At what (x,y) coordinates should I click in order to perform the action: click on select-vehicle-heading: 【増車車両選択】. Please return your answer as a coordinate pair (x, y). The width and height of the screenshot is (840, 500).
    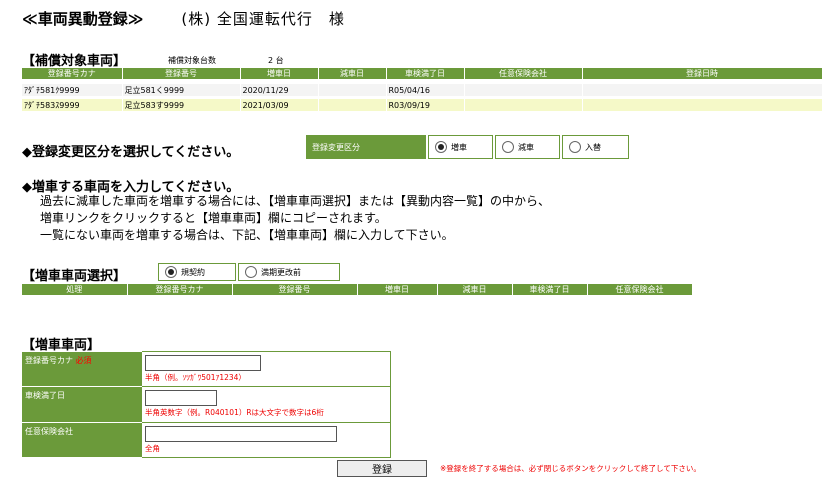
    Looking at the image, I should click on (74, 276).